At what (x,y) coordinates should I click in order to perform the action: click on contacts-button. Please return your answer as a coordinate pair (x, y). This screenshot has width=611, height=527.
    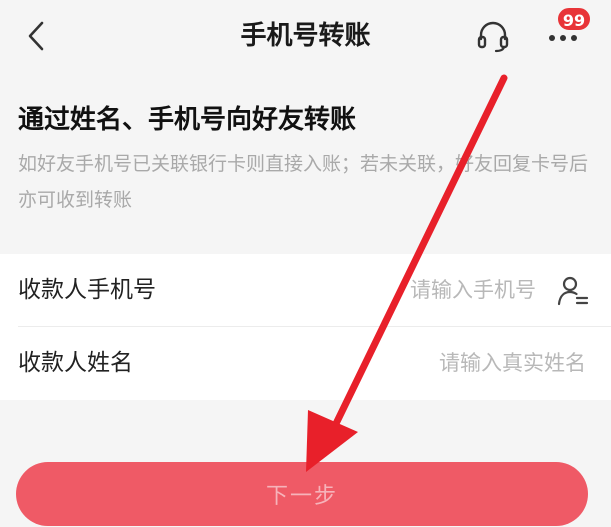
    Looking at the image, I should click on (573, 291).